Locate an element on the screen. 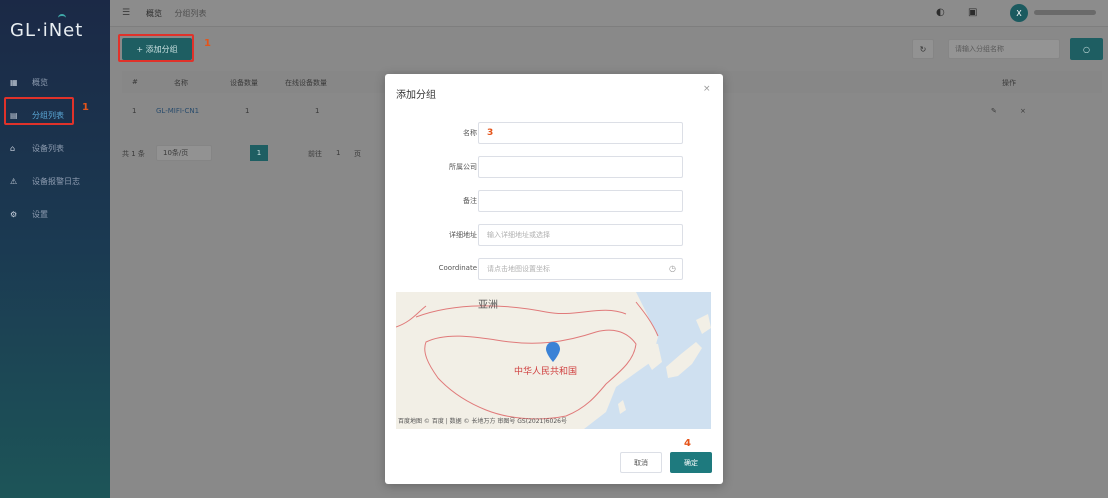 This screenshot has width=1108, height=498. step-marker-confirm: 4 is located at coordinates (687, 443).